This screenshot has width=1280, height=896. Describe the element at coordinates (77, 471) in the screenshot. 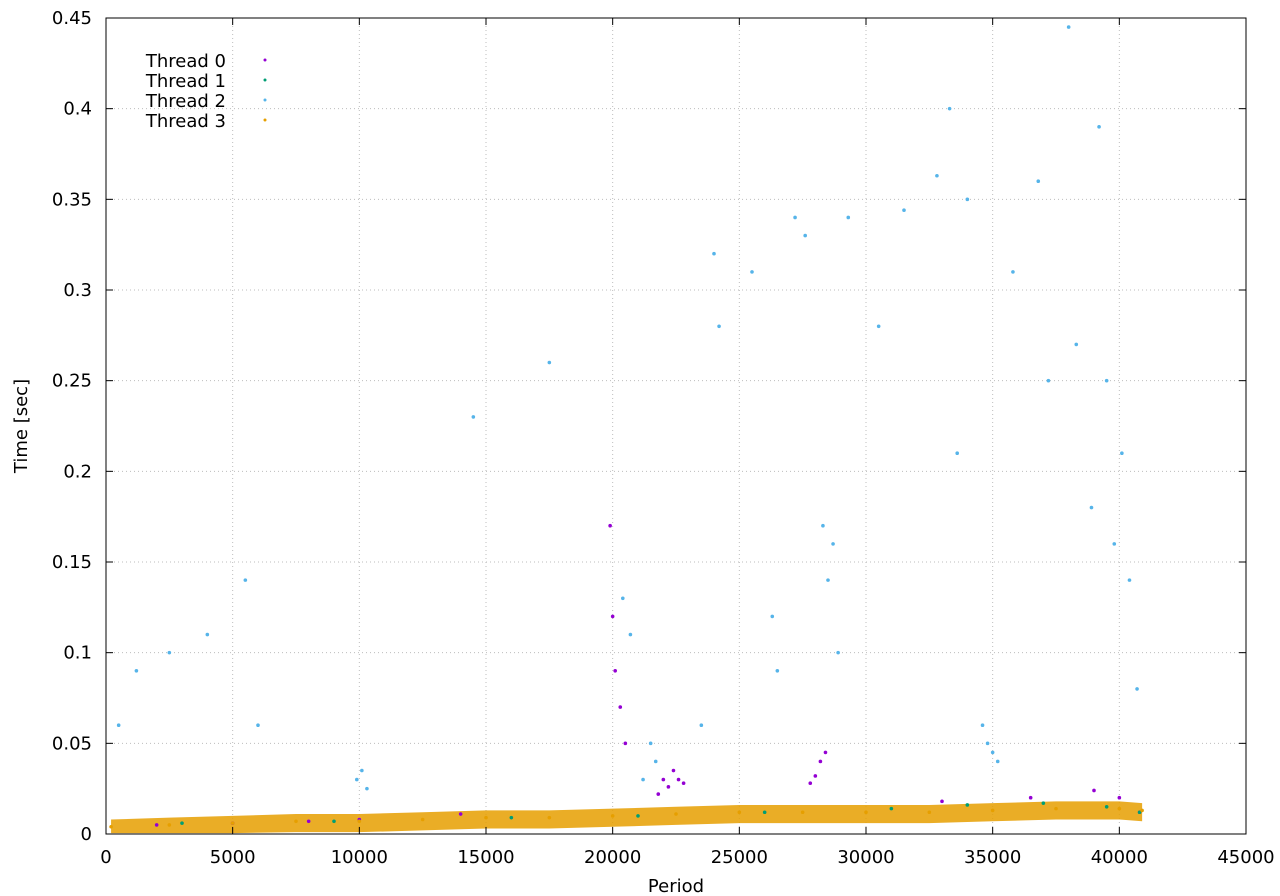

I see `y-tick-label: 0.2` at that location.